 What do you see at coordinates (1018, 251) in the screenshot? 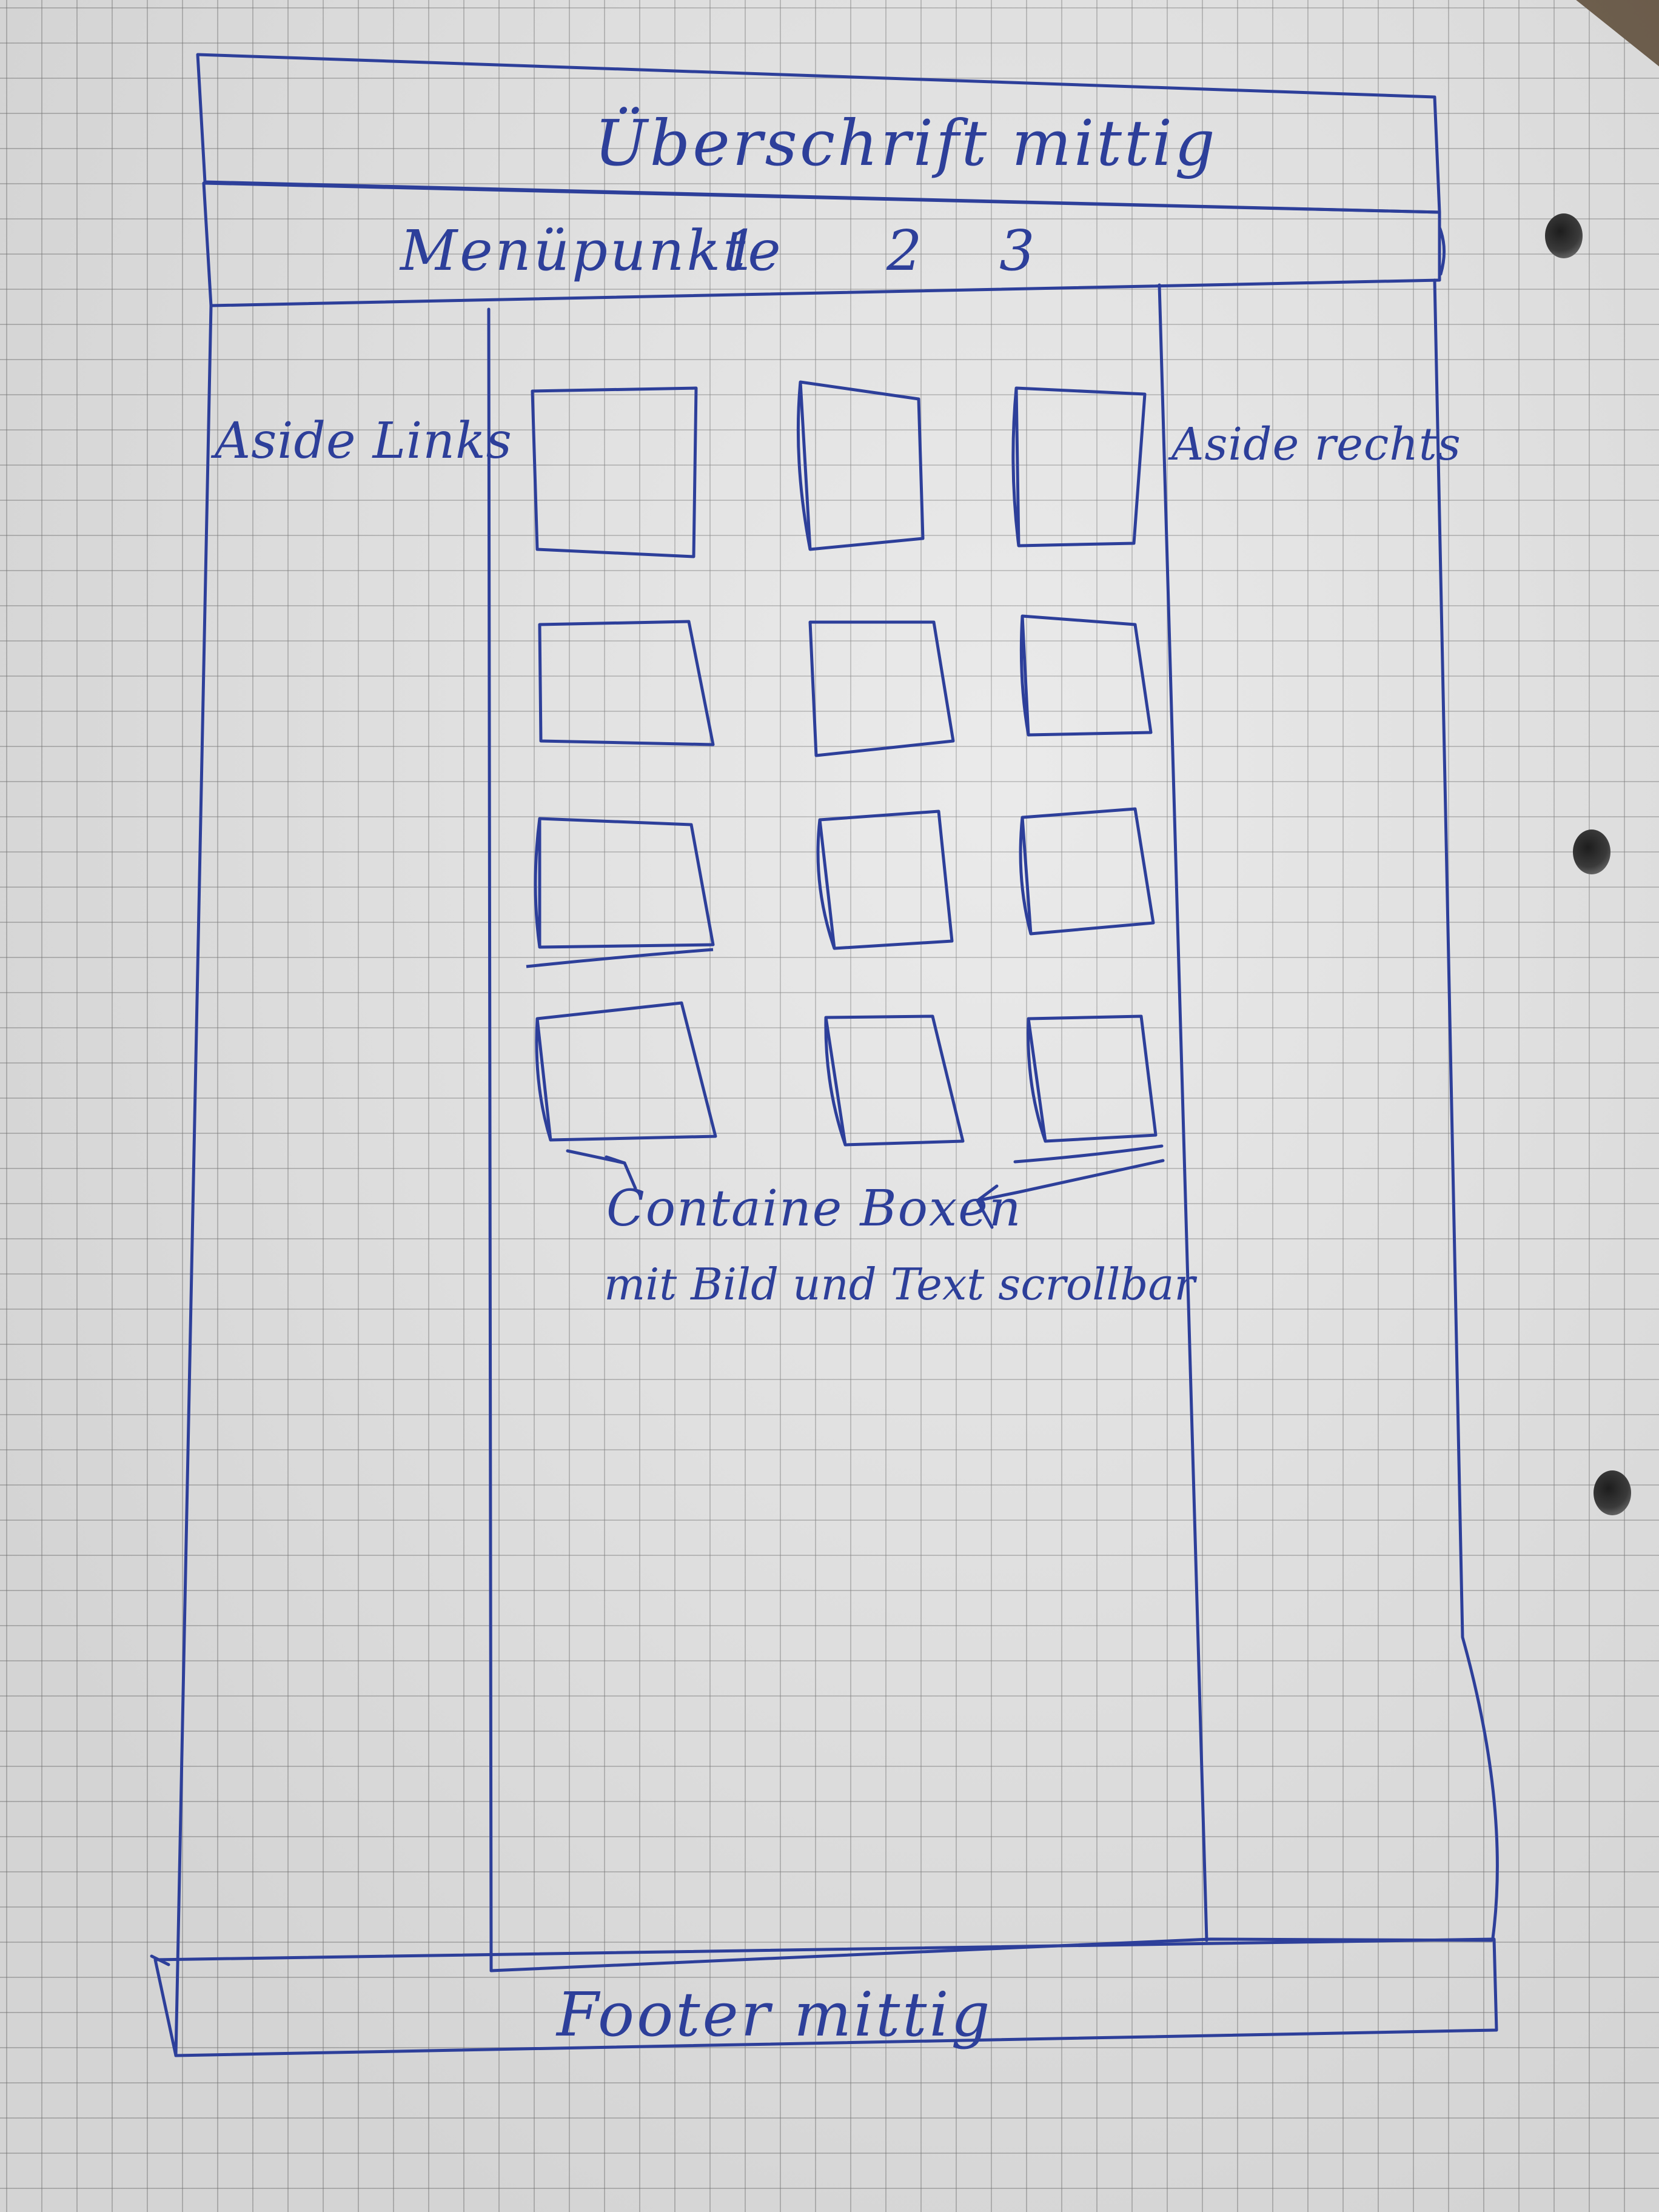
I see `menu-item-3: 3` at bounding box center [1018, 251].